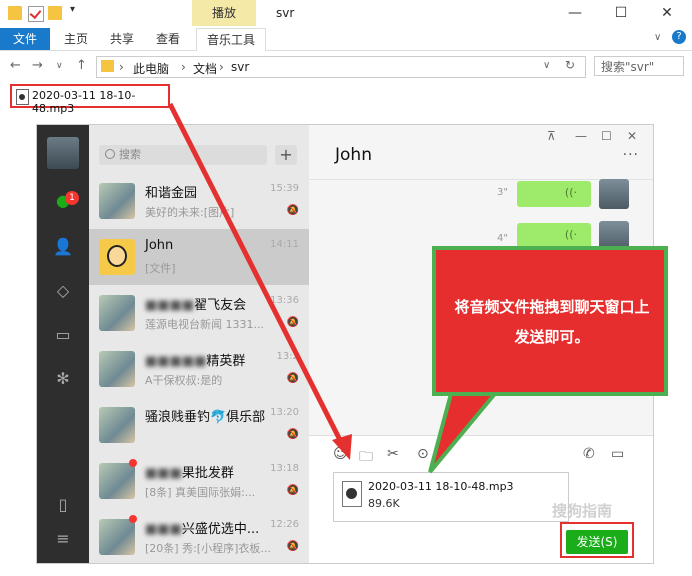  I want to click on video-call-icon: ▭, so click(617, 454).